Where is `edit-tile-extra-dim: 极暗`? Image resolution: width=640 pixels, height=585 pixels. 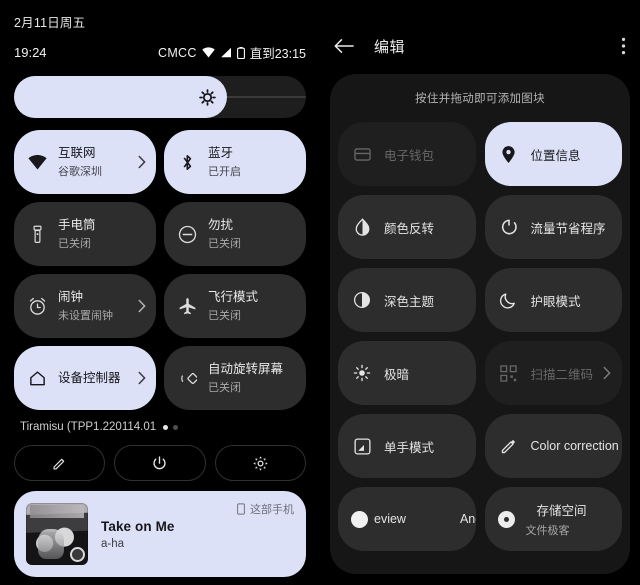
edit-tile-extra-dim: 极暗 is located at coordinates (407, 373).